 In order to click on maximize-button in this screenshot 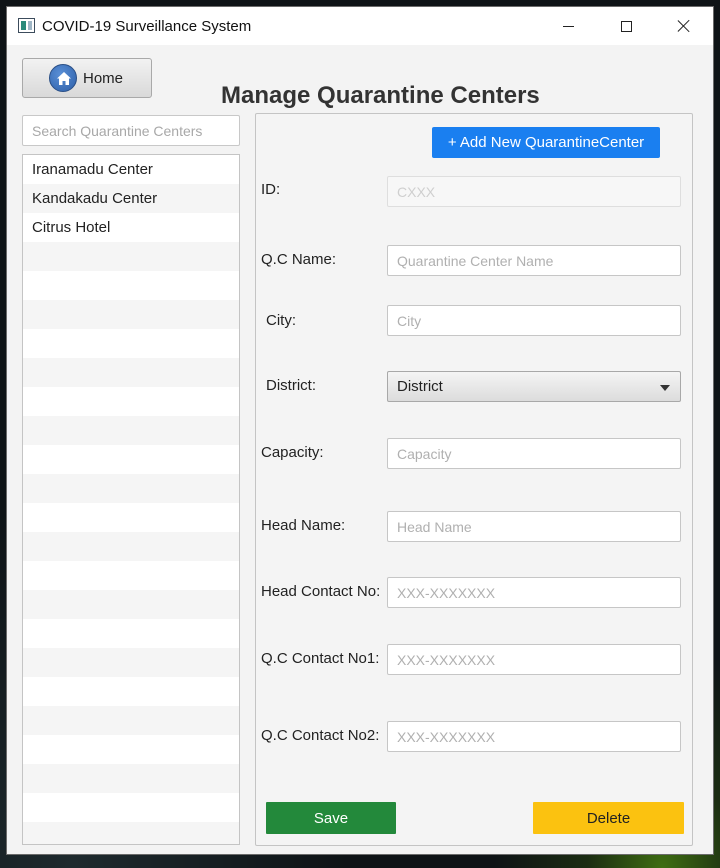, I will do `click(626, 26)`.